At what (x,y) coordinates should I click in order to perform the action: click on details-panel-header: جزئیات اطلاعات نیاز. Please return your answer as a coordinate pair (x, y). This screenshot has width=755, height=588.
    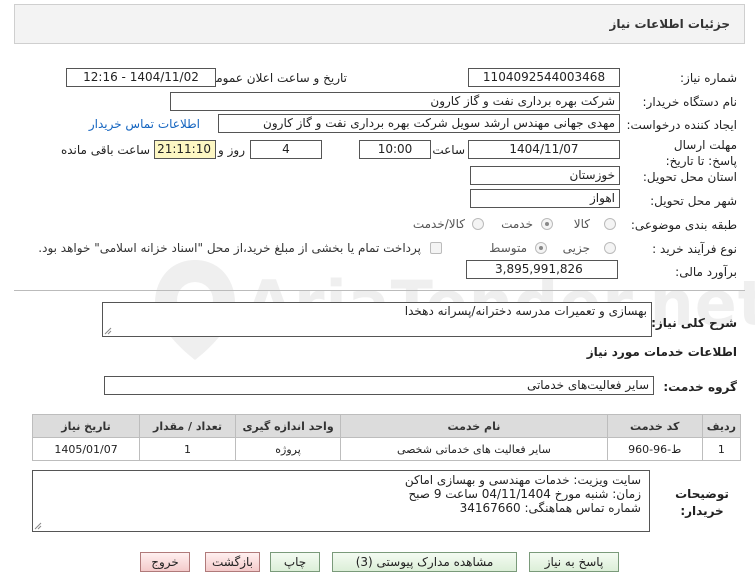
    Looking at the image, I should click on (379, 24).